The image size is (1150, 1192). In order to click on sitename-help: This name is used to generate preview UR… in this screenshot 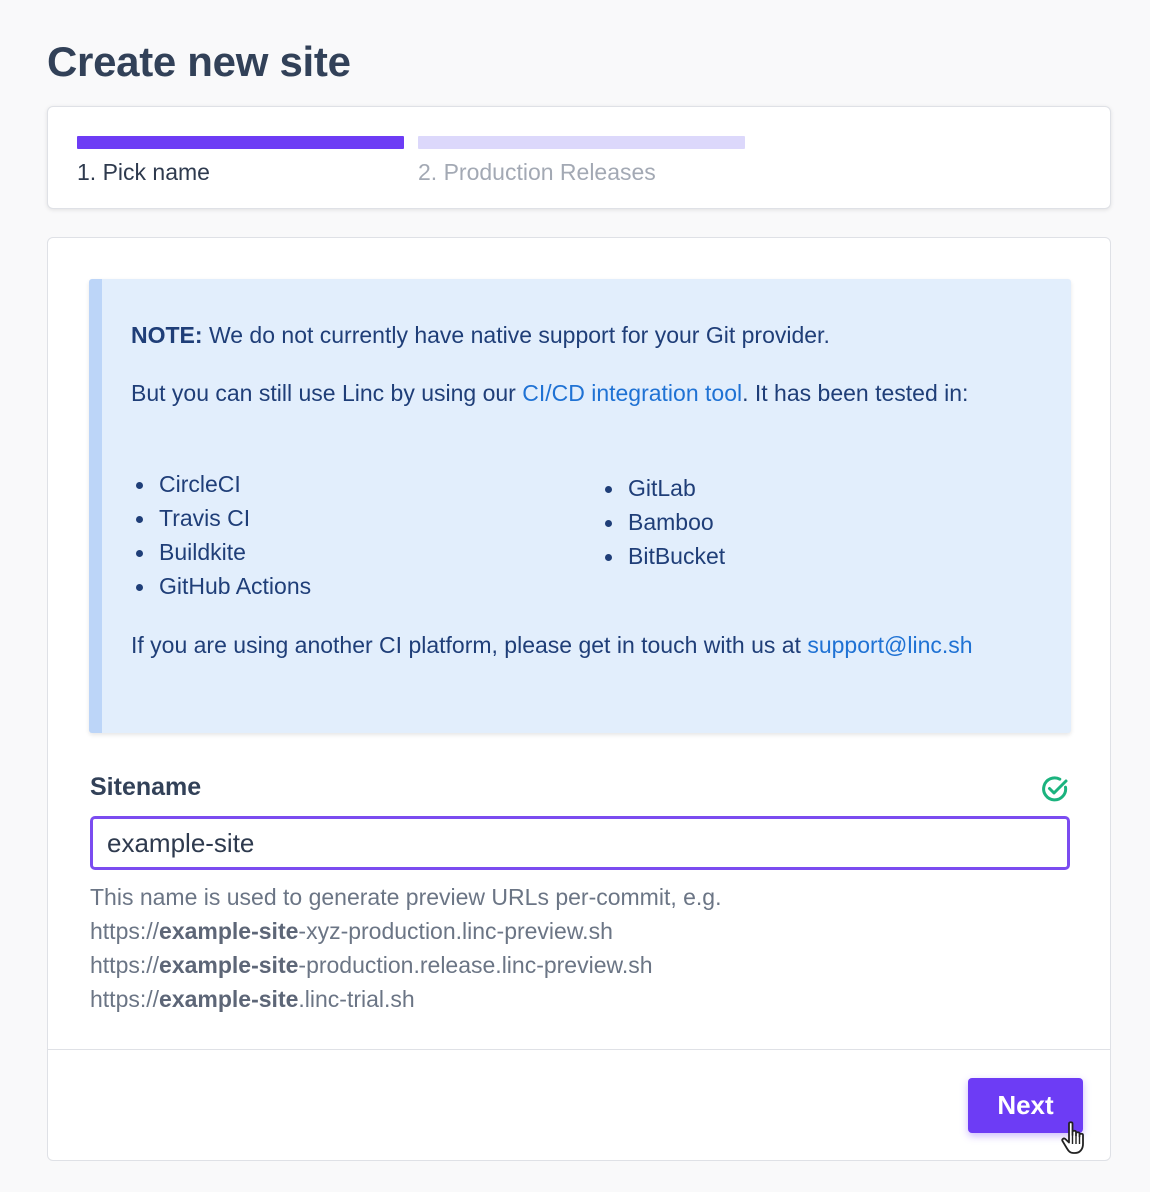, I will do `click(406, 948)`.